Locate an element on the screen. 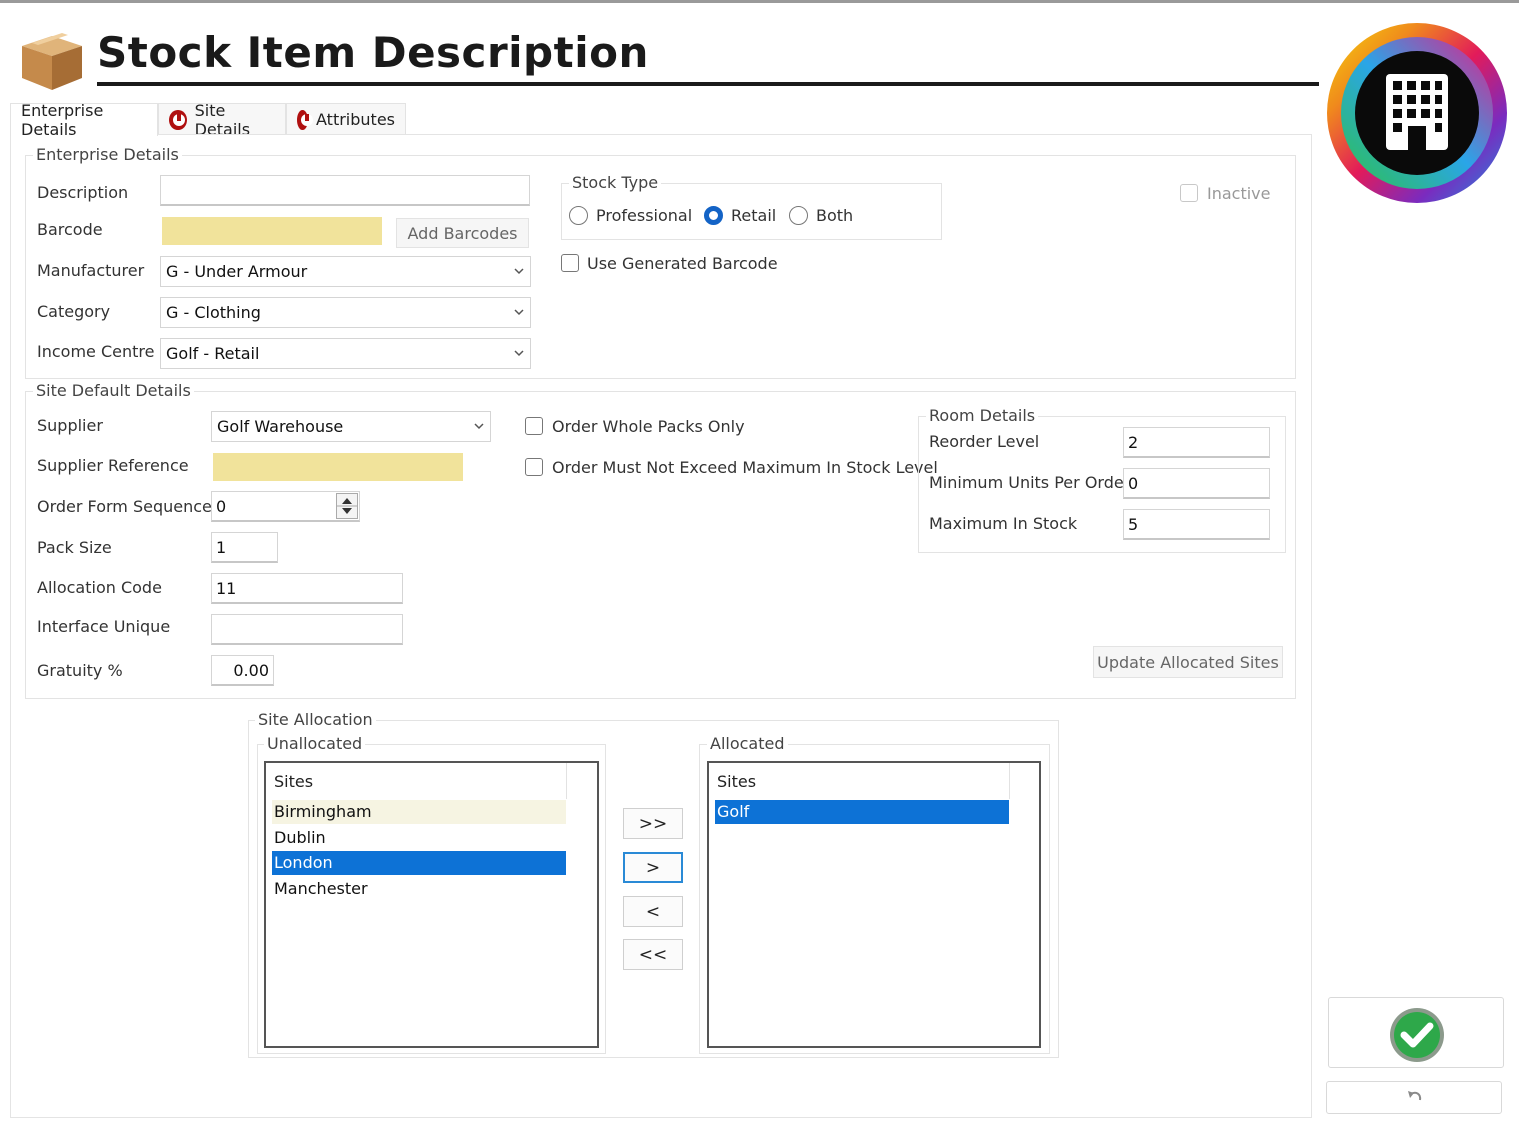 The image size is (1519, 1131). unallocated-legend: Unallocated is located at coordinates (315, 744).